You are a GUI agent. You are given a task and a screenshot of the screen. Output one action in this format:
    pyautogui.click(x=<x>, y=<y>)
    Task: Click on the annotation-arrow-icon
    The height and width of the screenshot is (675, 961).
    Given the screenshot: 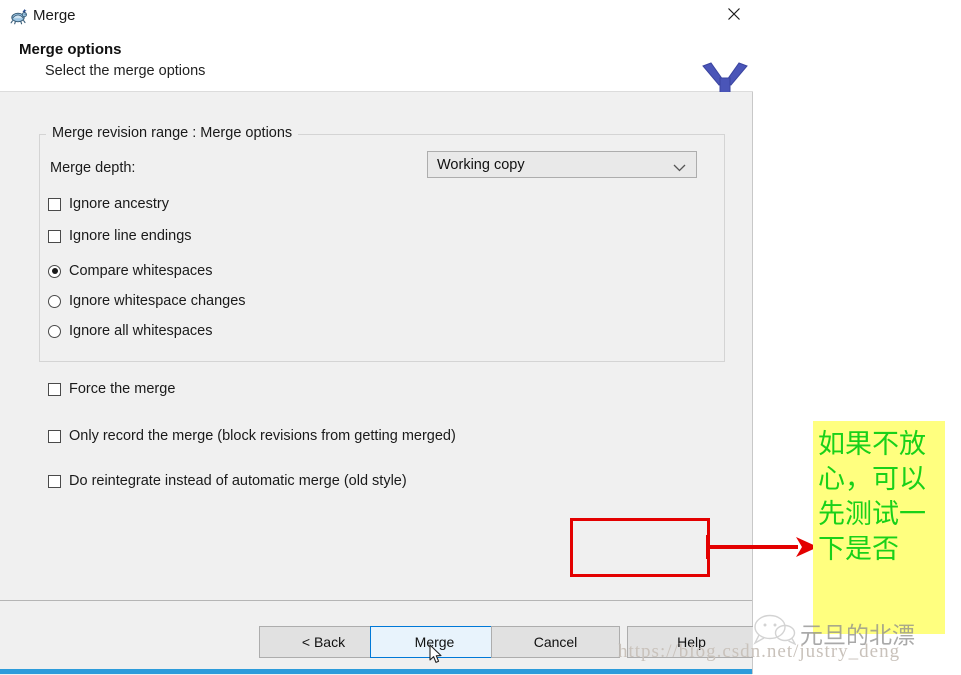 What is the action you would take?
    pyautogui.click(x=761, y=547)
    